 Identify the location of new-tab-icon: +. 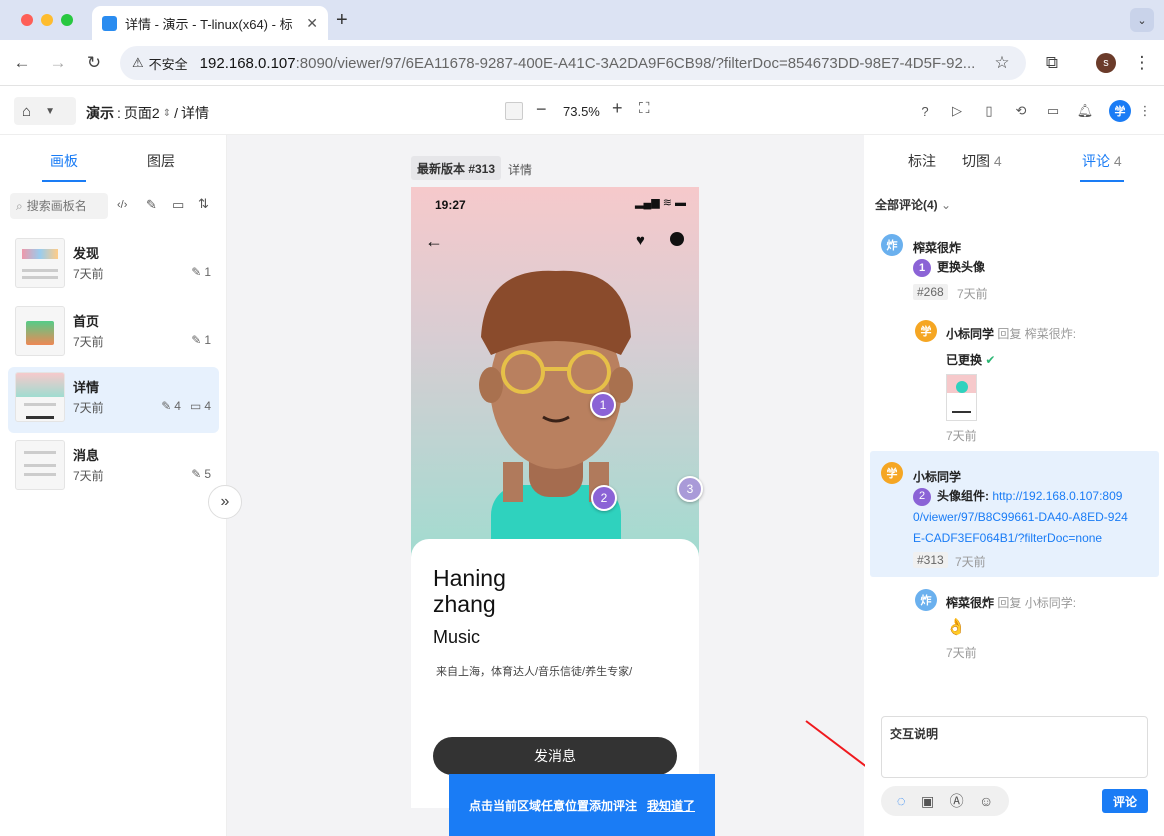
(342, 20).